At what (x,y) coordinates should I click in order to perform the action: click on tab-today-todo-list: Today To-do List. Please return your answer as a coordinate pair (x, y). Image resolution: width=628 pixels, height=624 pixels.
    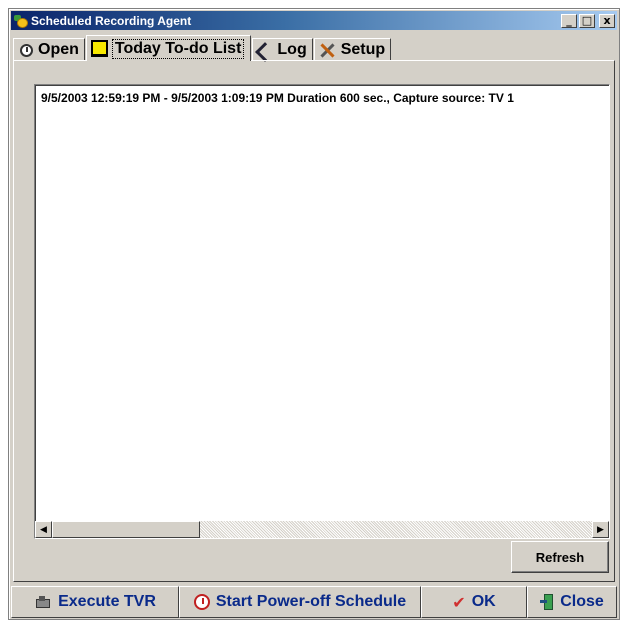
    Looking at the image, I should click on (168, 48).